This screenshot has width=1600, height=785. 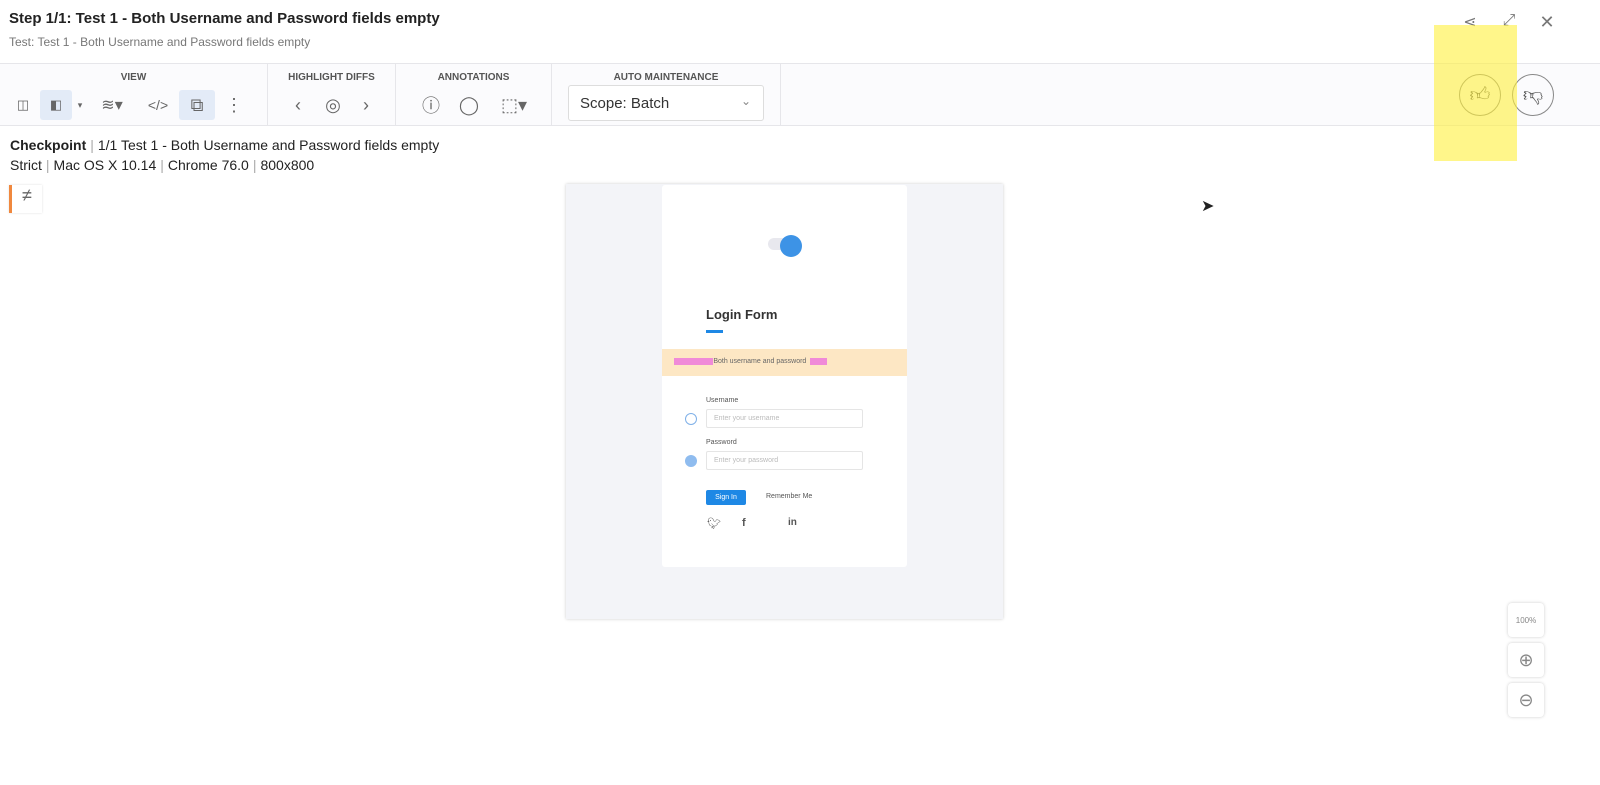 What do you see at coordinates (691, 461) in the screenshot?
I see `lock-icon` at bounding box center [691, 461].